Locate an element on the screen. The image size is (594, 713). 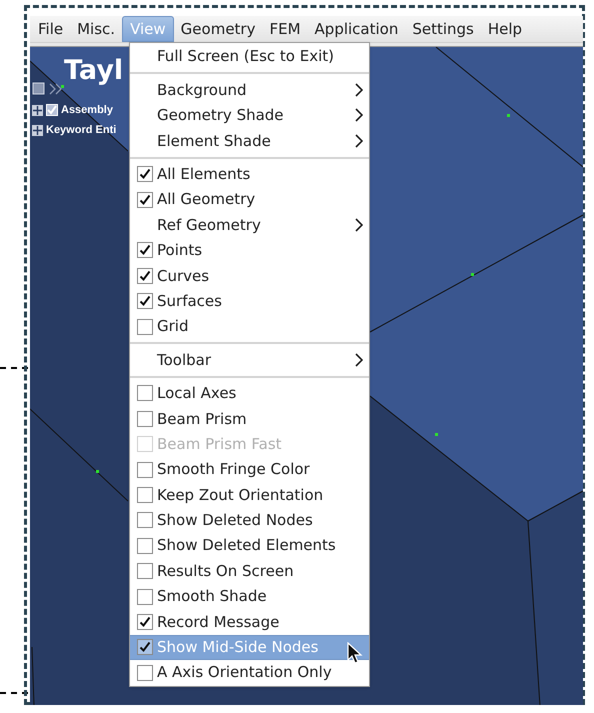
menu-bar-item: Settings is located at coordinates (443, 29).